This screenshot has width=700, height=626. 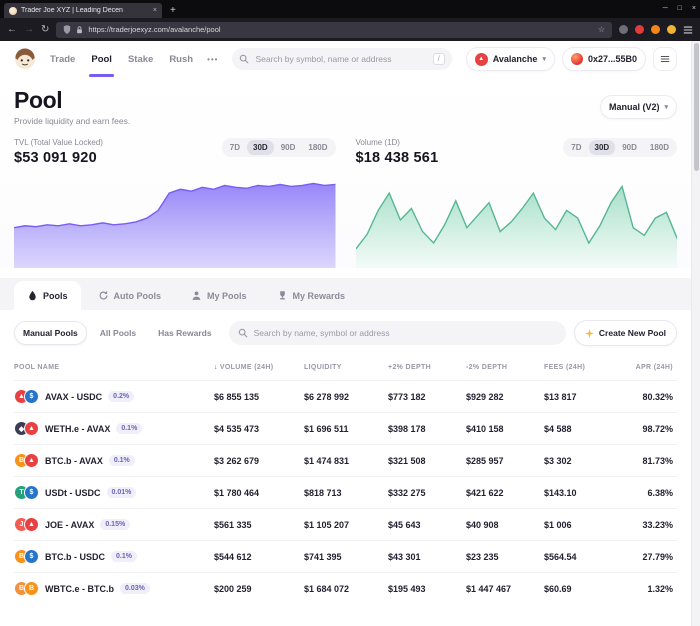 I want to click on window-maximize-button: □, so click(x=680, y=8).